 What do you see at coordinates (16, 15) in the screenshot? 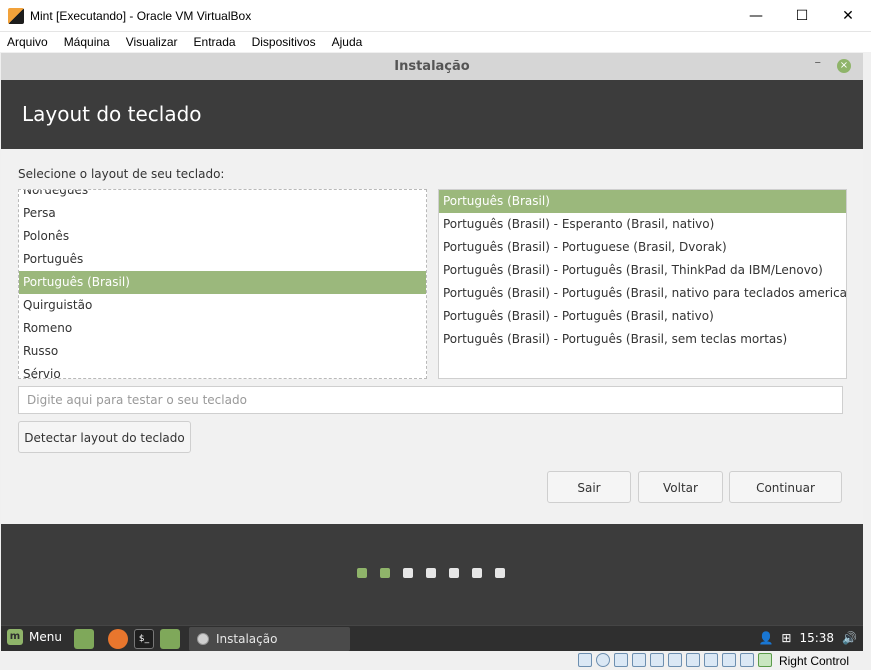
I see `virtualbox-icon` at bounding box center [16, 15].